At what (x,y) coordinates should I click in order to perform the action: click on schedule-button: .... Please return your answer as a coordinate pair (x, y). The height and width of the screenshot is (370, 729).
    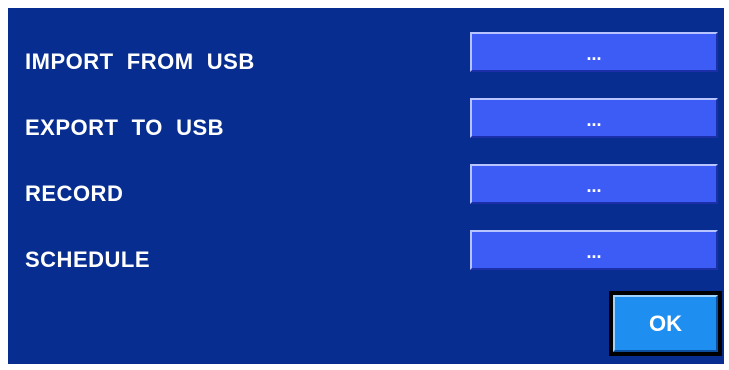
    Looking at the image, I should click on (594, 250).